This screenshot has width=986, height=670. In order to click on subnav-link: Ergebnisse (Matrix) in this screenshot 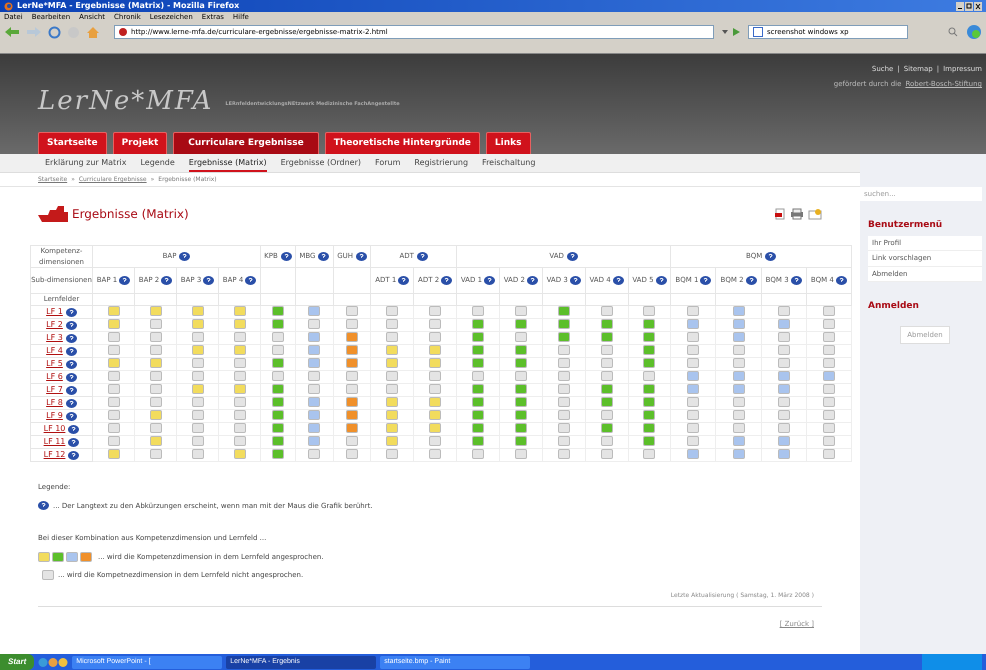, I will do `click(227, 163)`.